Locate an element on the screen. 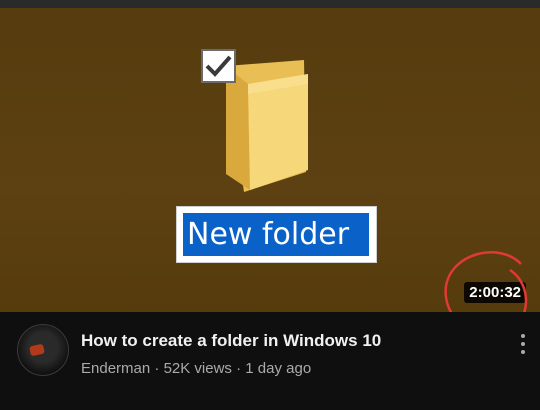 This screenshot has height=410, width=540. avatar-logo is located at coordinates (37, 350).